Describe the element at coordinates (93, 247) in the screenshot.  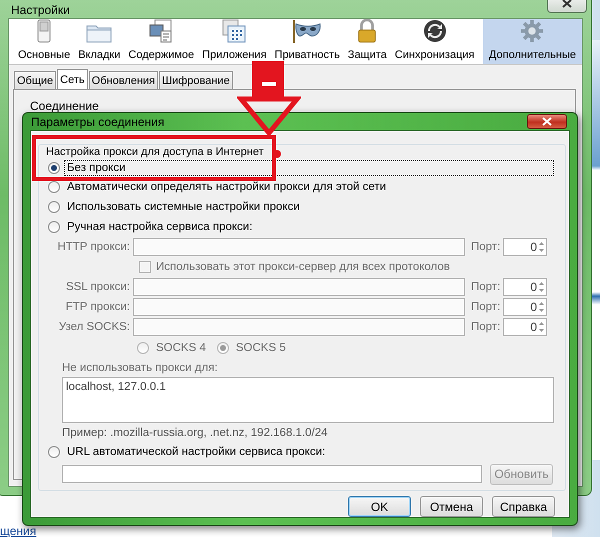
I see `field-label: HTTP прокси:` at that location.